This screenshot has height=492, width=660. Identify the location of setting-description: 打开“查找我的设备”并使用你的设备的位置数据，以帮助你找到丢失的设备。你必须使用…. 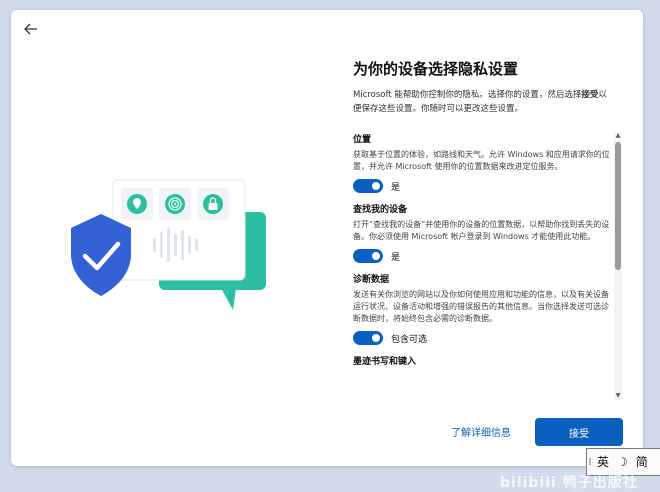
(481, 230).